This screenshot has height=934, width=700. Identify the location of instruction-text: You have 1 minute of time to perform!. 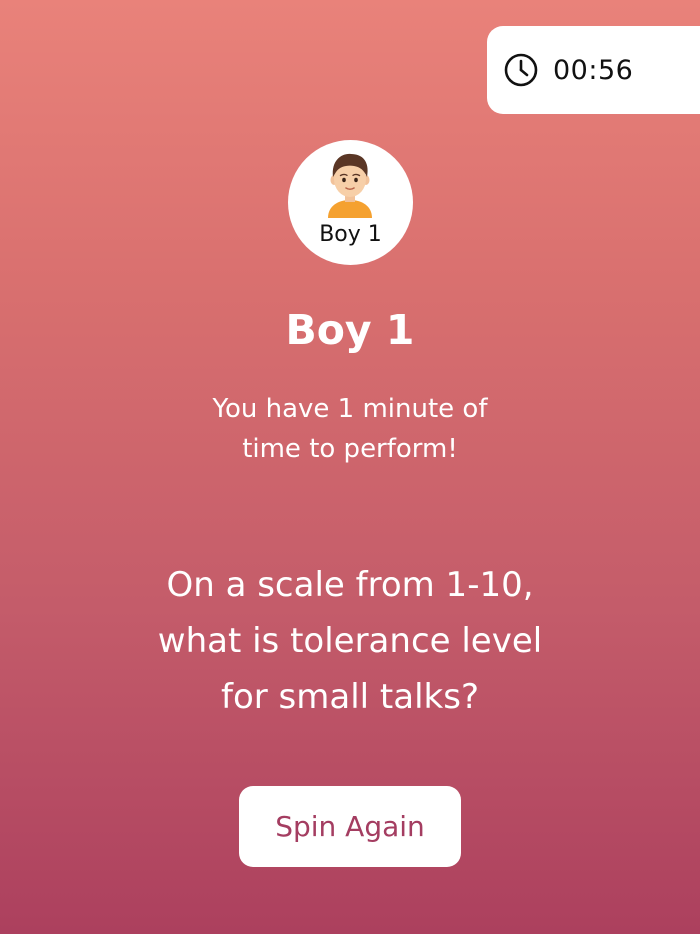
(350, 429).